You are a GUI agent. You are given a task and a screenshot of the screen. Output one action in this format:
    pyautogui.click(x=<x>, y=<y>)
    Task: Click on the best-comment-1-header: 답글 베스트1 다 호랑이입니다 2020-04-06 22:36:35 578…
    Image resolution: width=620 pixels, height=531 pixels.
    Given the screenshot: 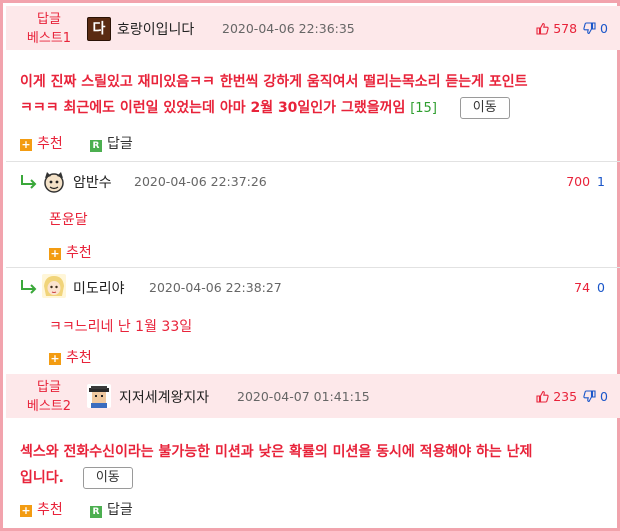 What is the action you would take?
    pyautogui.click(x=313, y=28)
    